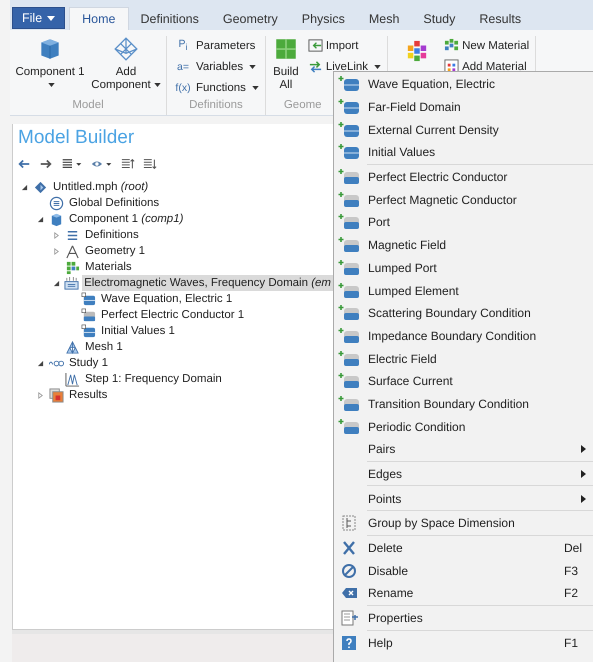 Image resolution: width=593 pixels, height=662 pixels. What do you see at coordinates (463, 643) in the screenshot?
I see `menu-item: Help F1` at bounding box center [463, 643].